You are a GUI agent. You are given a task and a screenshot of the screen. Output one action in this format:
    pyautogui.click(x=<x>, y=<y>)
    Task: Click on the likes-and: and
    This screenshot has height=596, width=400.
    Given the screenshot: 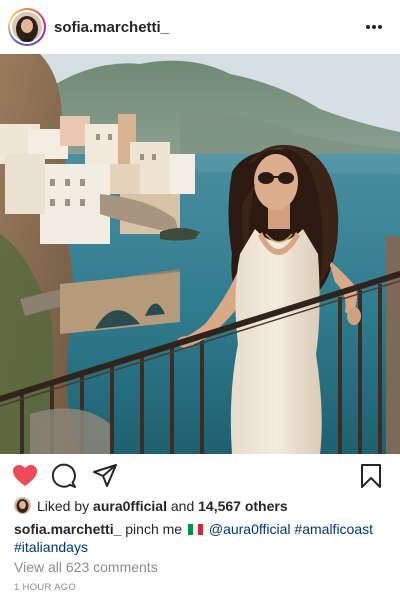 What is the action you would take?
    pyautogui.click(x=182, y=505)
    